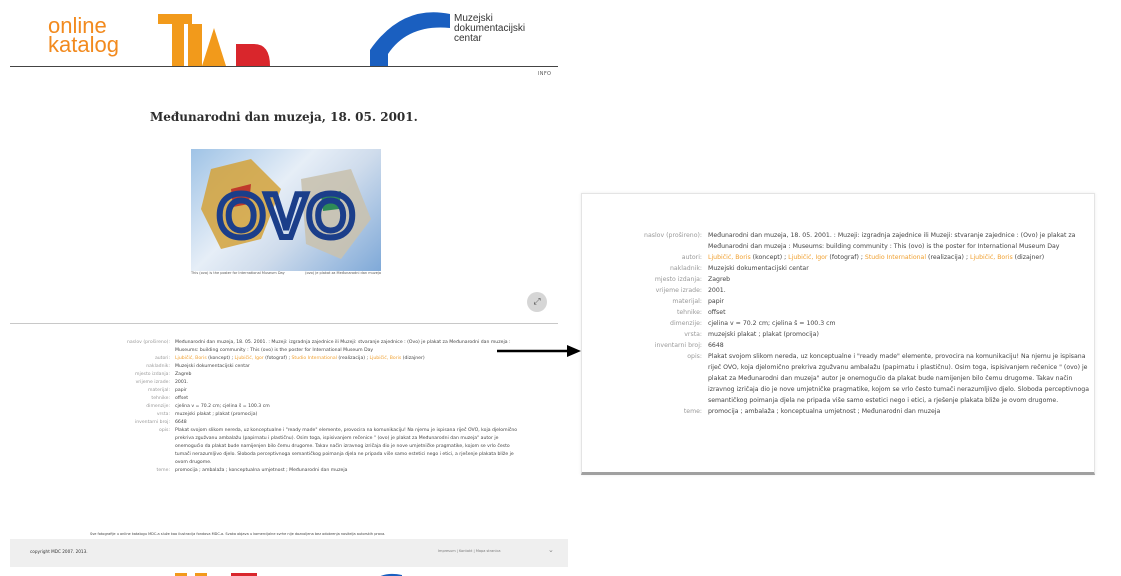 The image size is (1121, 576). What do you see at coordinates (289, 553) in the screenshot?
I see `footer-bar` at bounding box center [289, 553].